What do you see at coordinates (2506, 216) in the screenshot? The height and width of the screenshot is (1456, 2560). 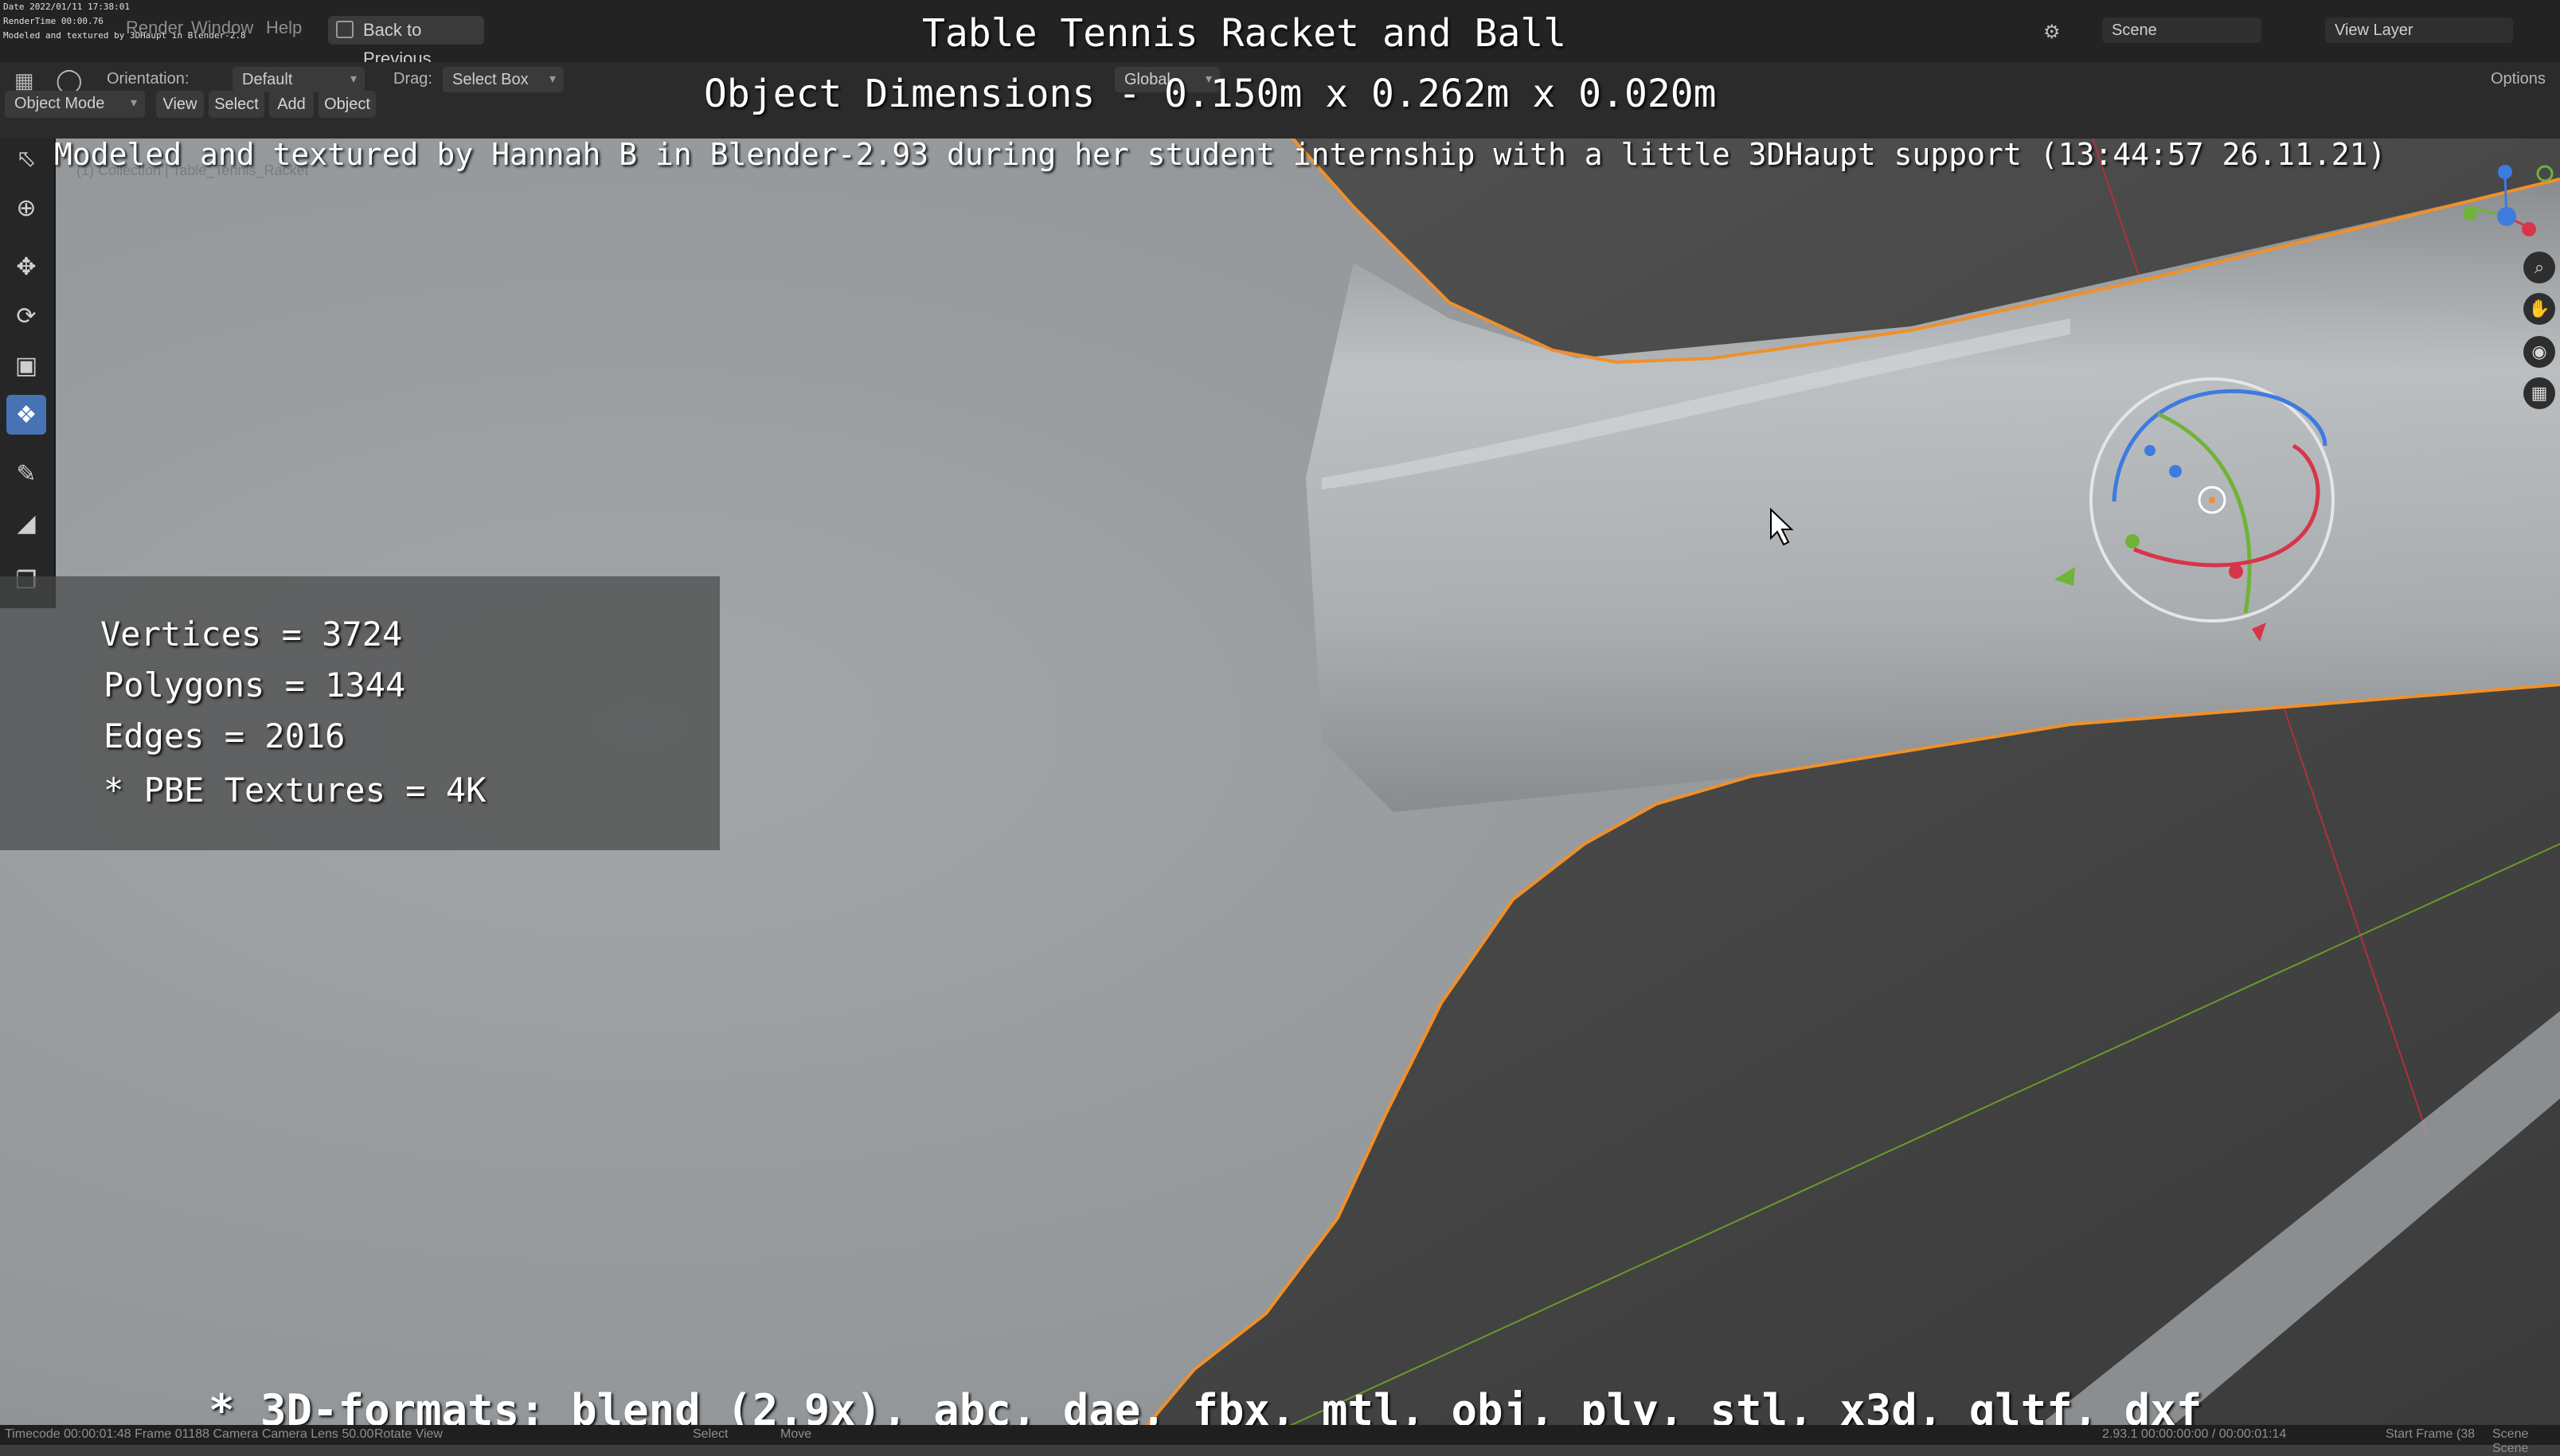 I see `nav-center` at bounding box center [2506, 216].